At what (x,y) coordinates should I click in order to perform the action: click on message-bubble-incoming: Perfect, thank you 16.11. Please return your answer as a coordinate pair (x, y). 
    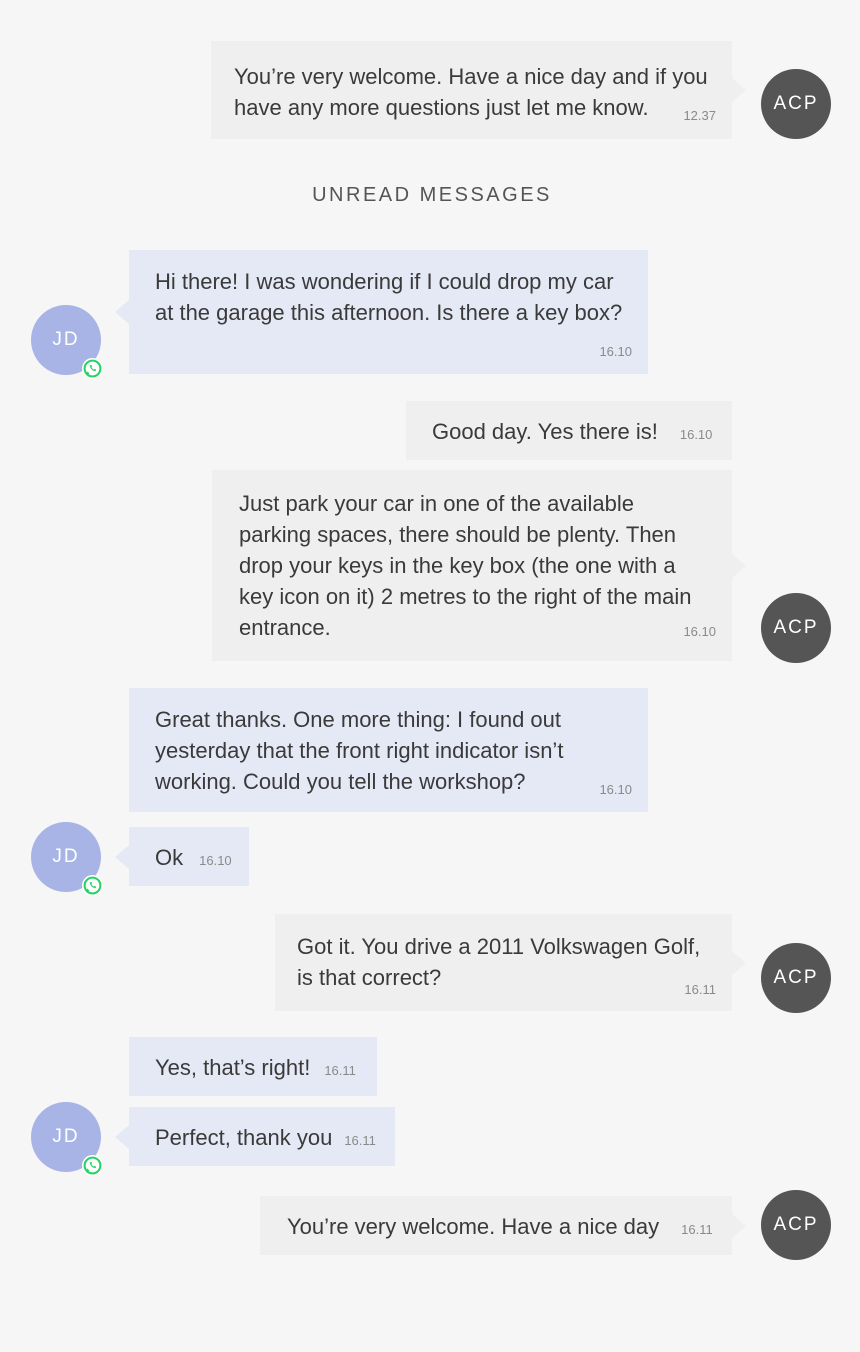
    Looking at the image, I should click on (255, 1136).